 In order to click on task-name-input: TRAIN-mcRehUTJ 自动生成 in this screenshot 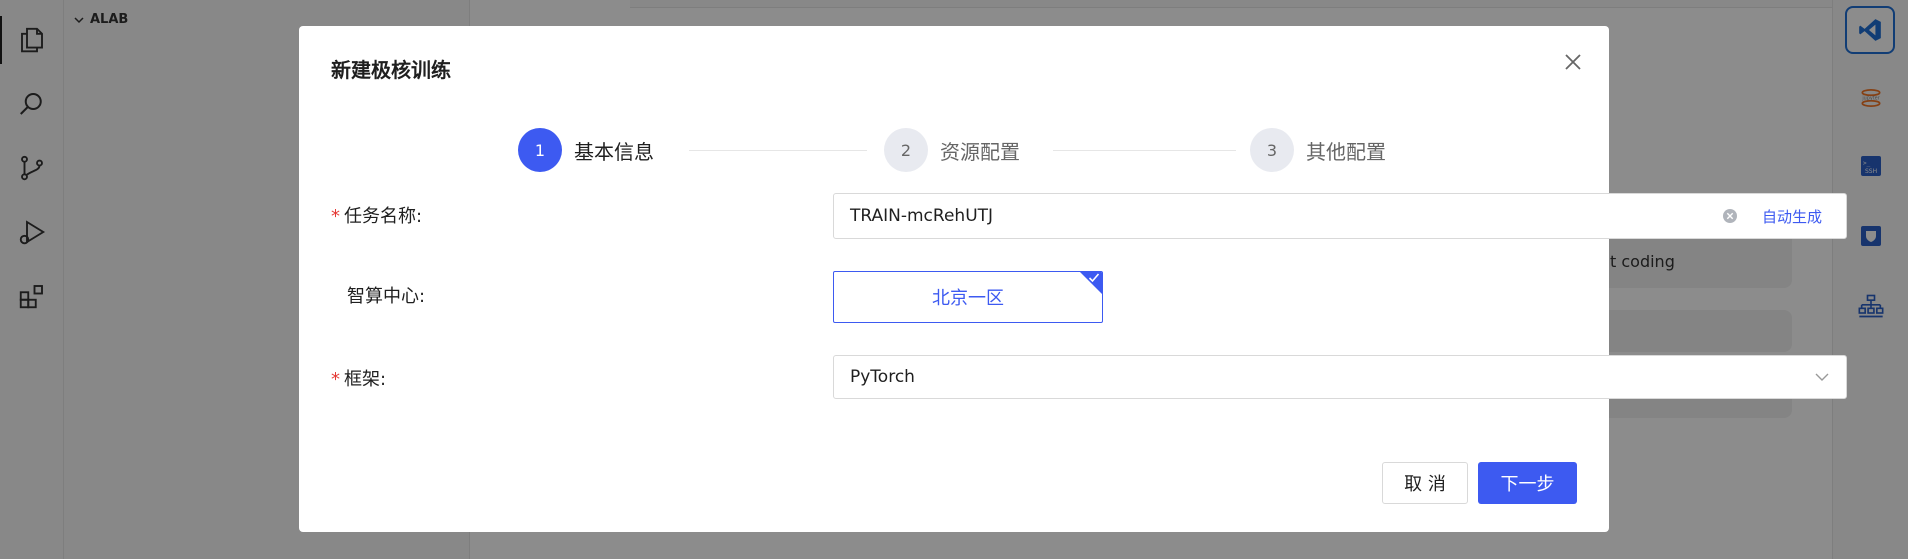, I will do `click(1340, 216)`.